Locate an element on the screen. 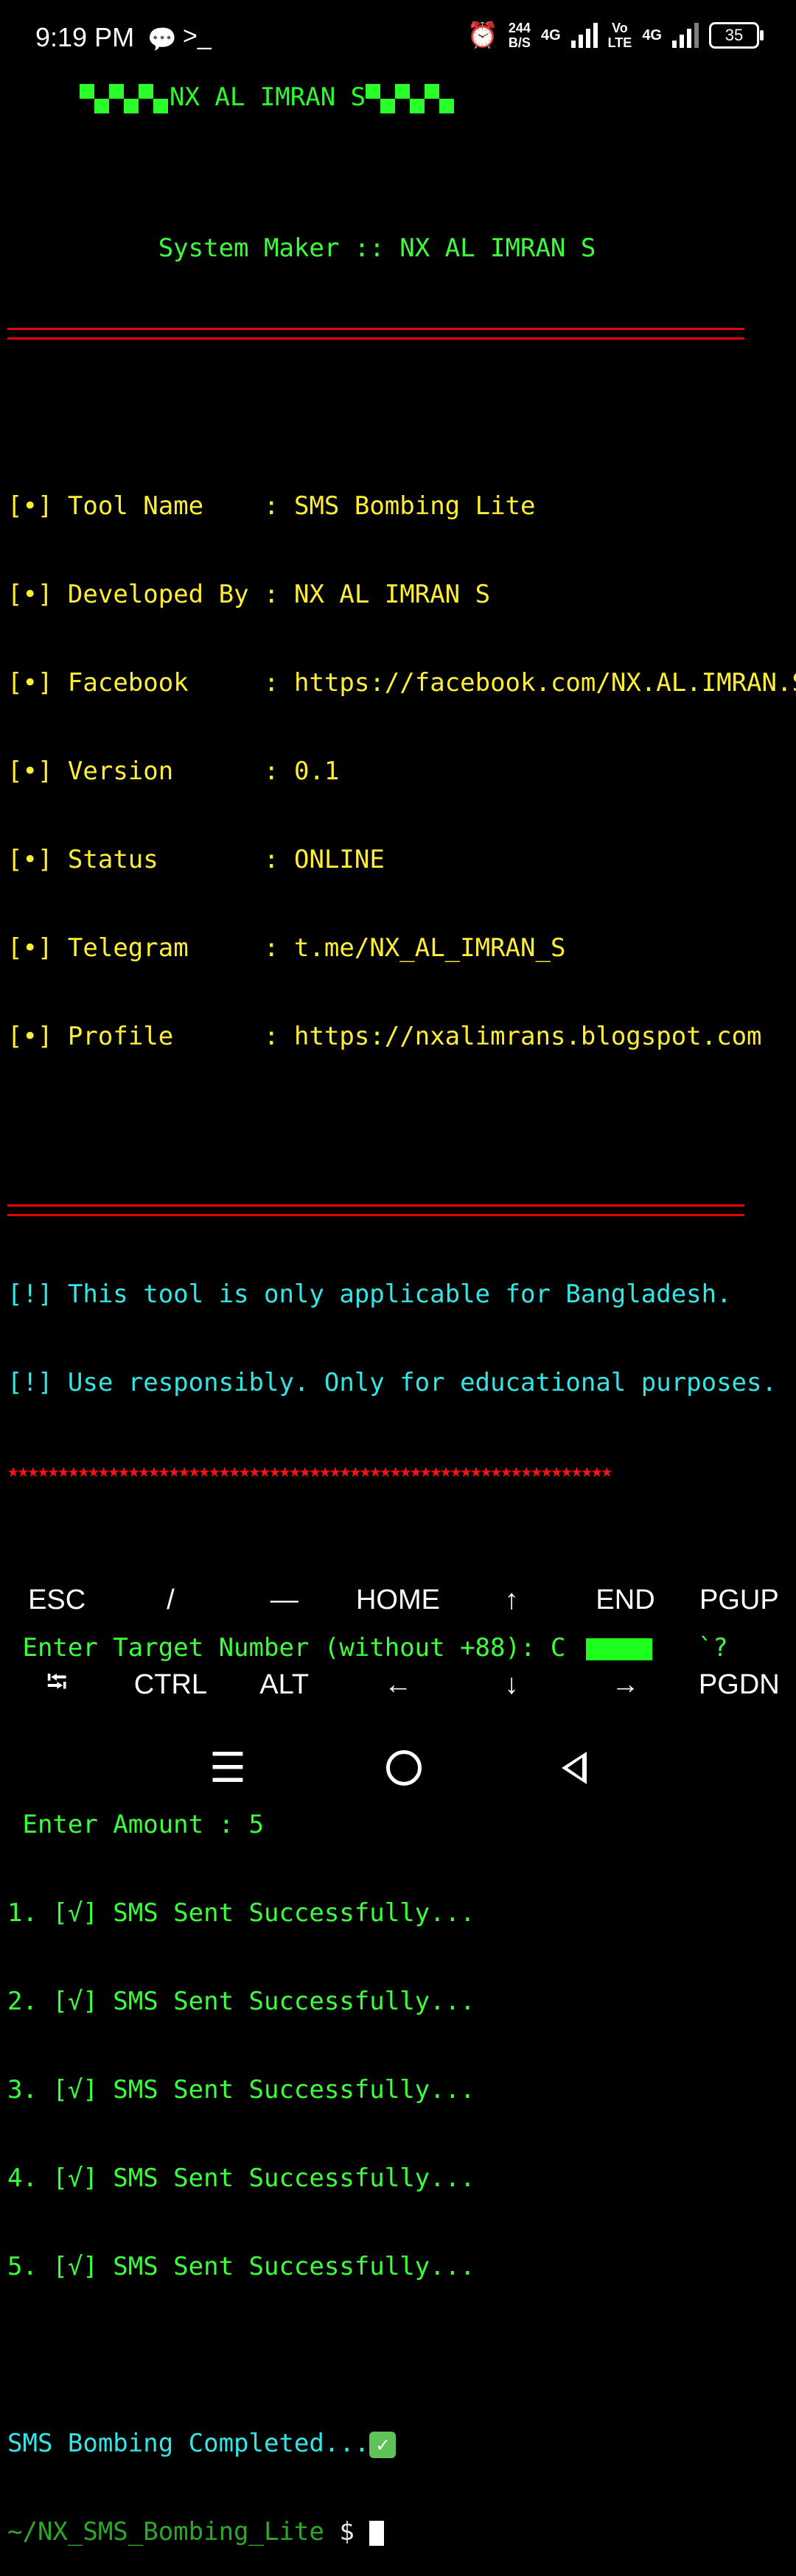  network-speed: 244 B/S is located at coordinates (520, 35).